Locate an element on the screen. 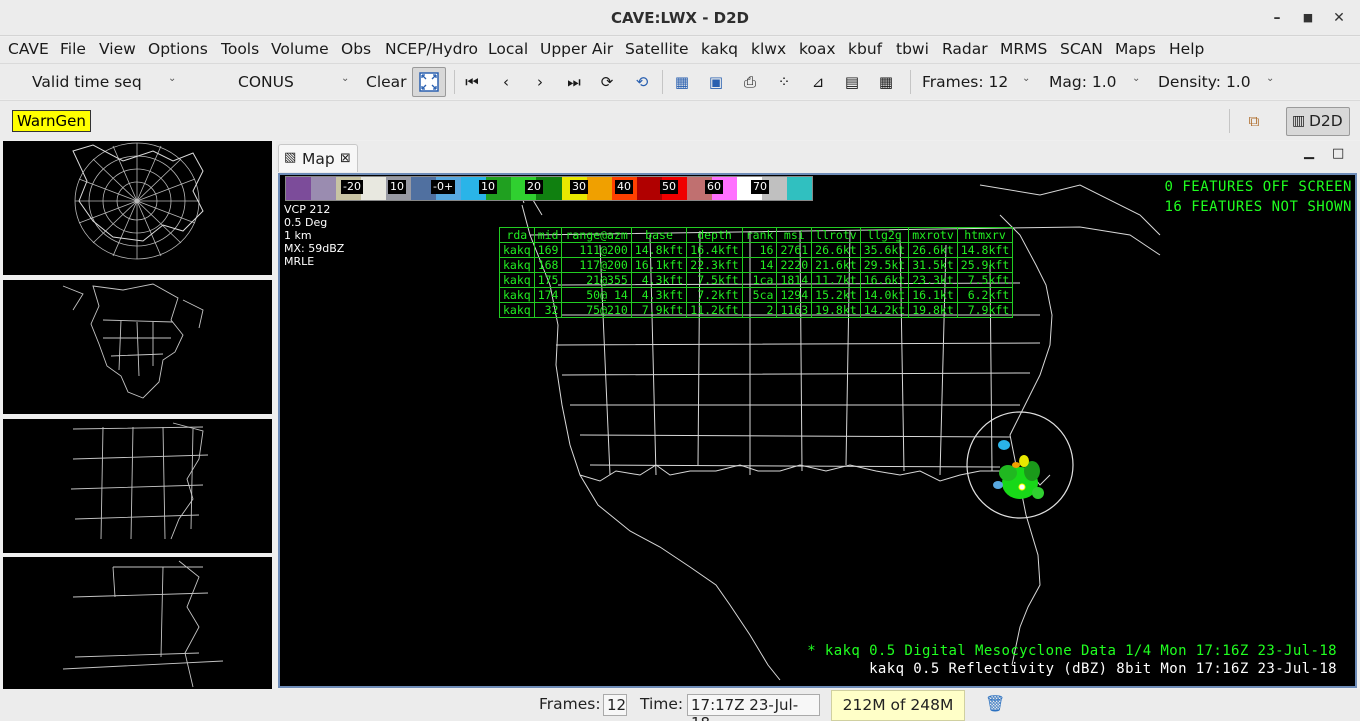 Image resolution: width=1360 pixels, height=721 pixels. scale-dropdown: CONUS is located at coordinates (266, 82).